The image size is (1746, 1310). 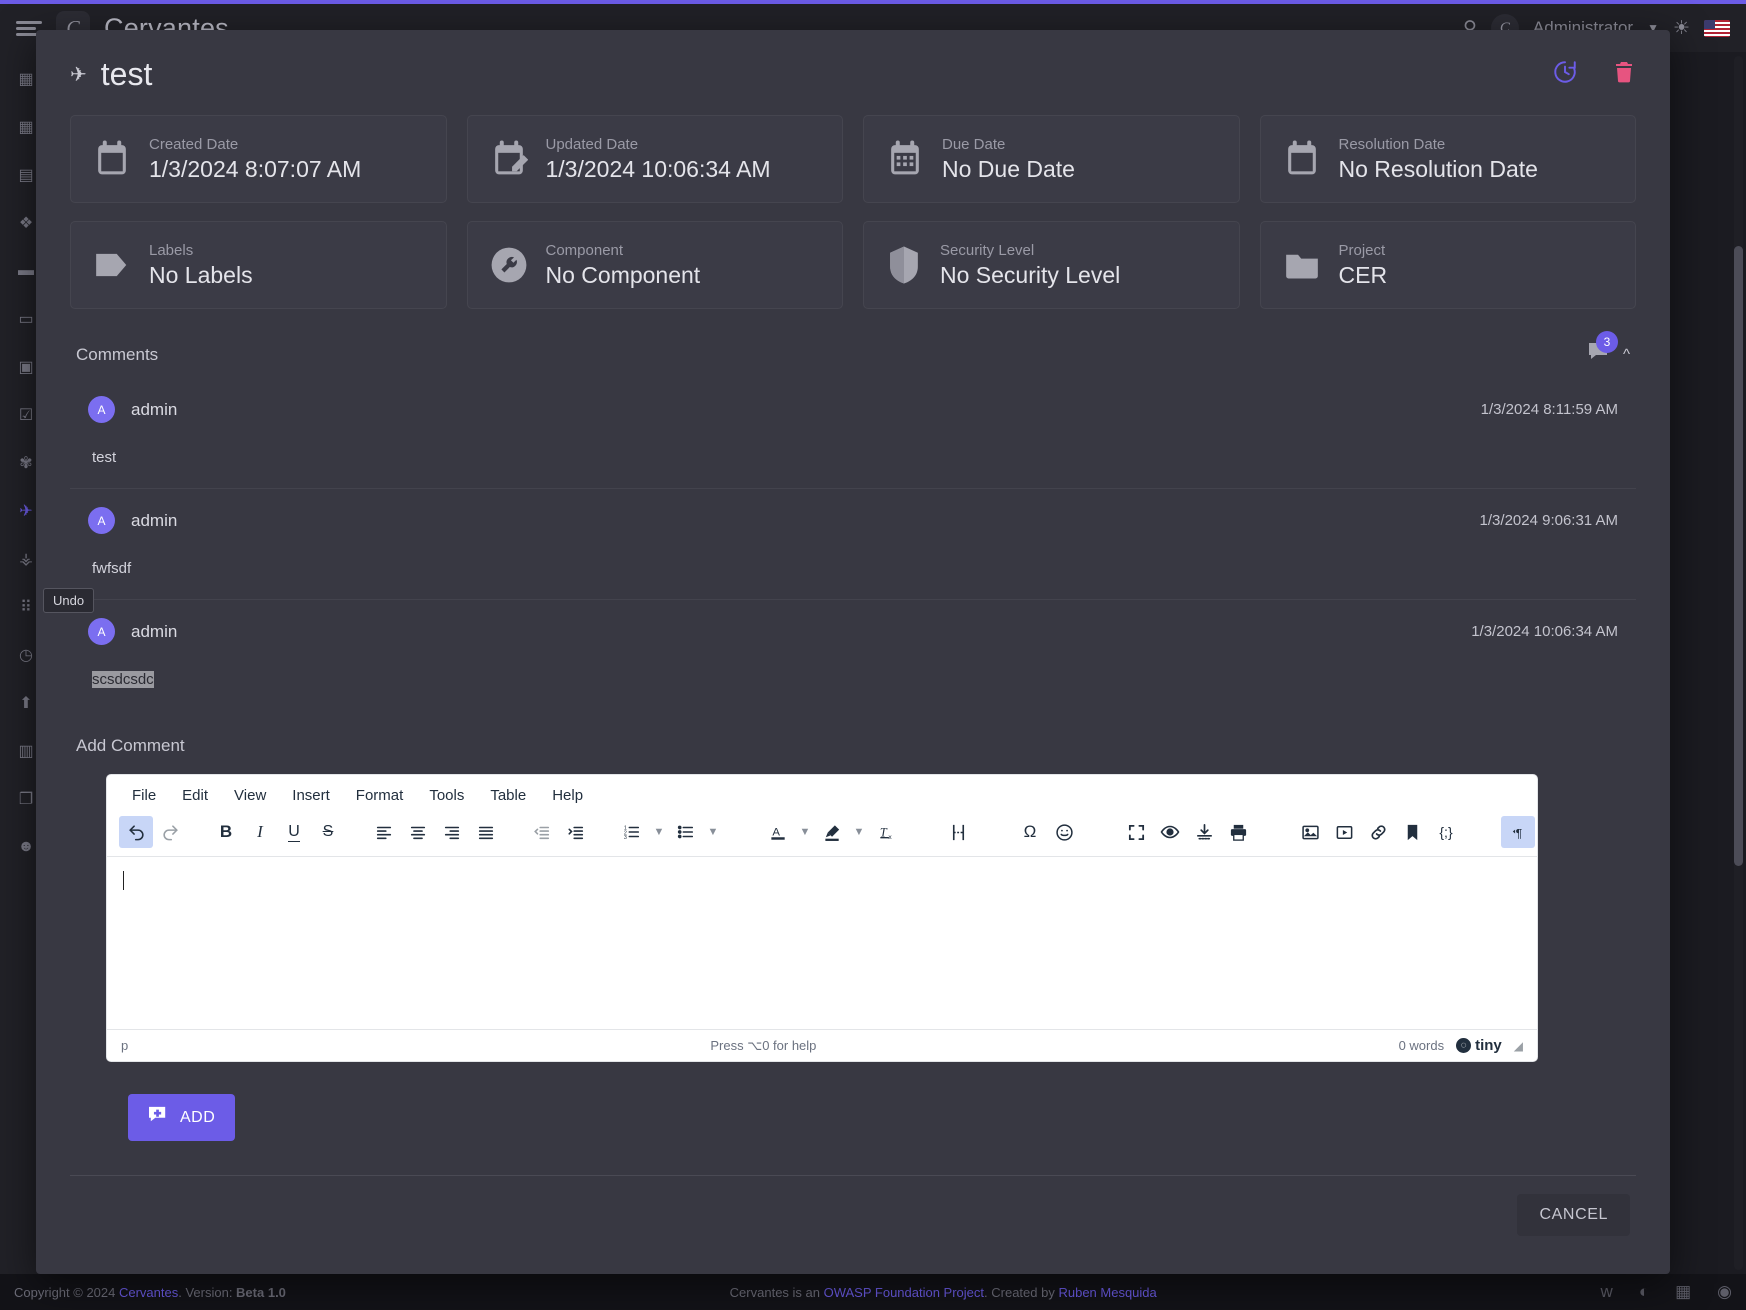 I want to click on comment-body: test, so click(x=104, y=457).